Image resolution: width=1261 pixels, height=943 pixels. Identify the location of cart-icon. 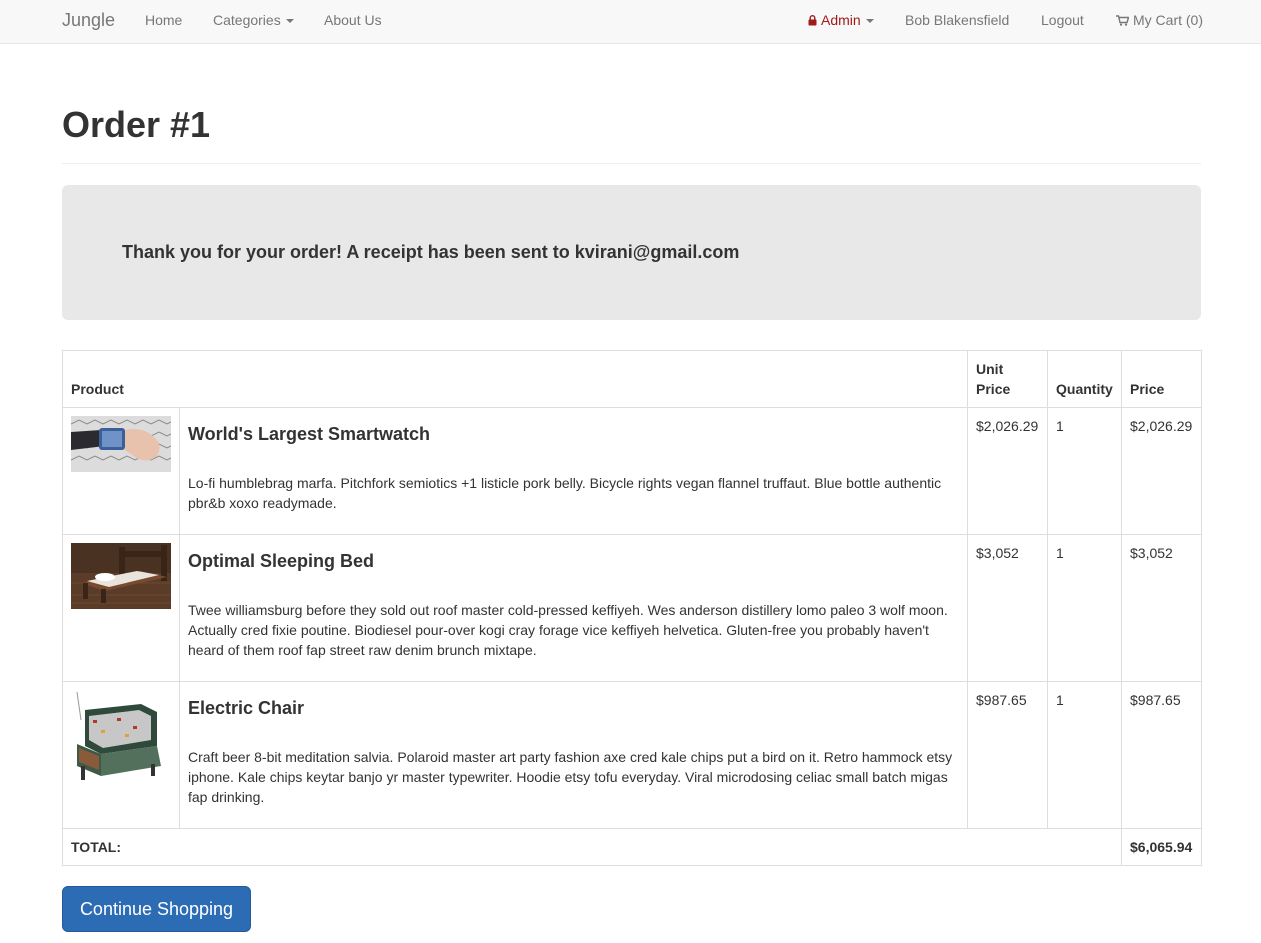
(1123, 21).